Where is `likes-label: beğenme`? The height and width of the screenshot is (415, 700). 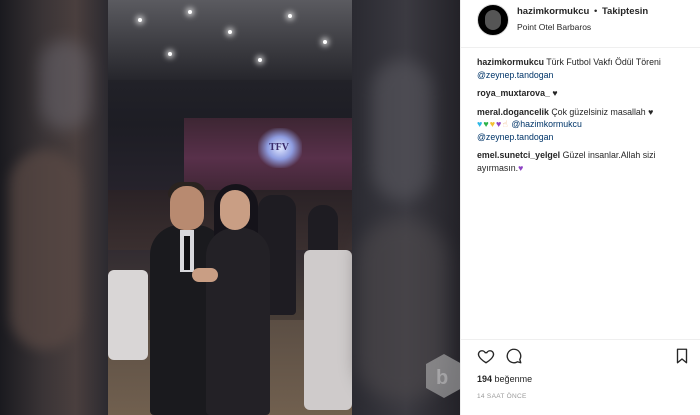 likes-label: beğenme is located at coordinates (513, 379).